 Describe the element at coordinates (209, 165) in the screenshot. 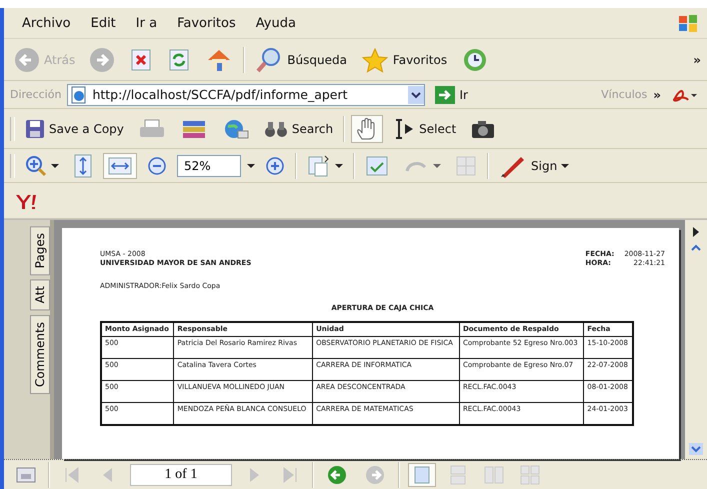

I see `zoom-field: 52%` at that location.